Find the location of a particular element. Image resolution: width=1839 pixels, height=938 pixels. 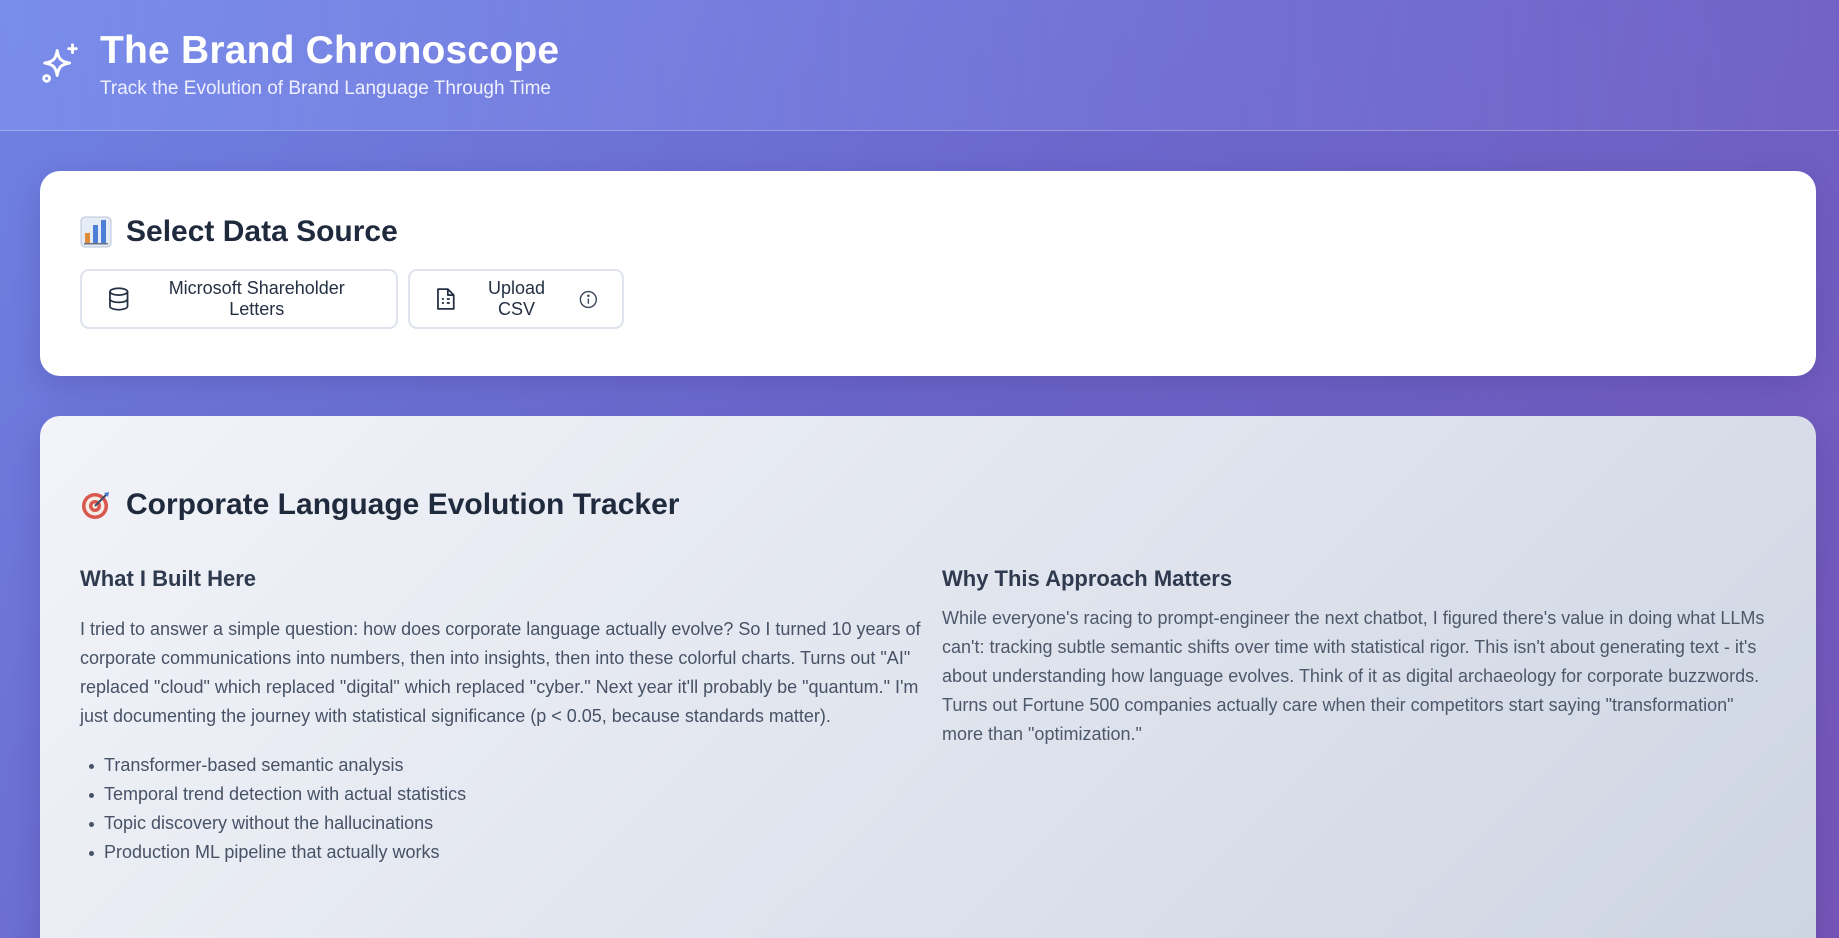

sparkles-icon is located at coordinates (60, 63).